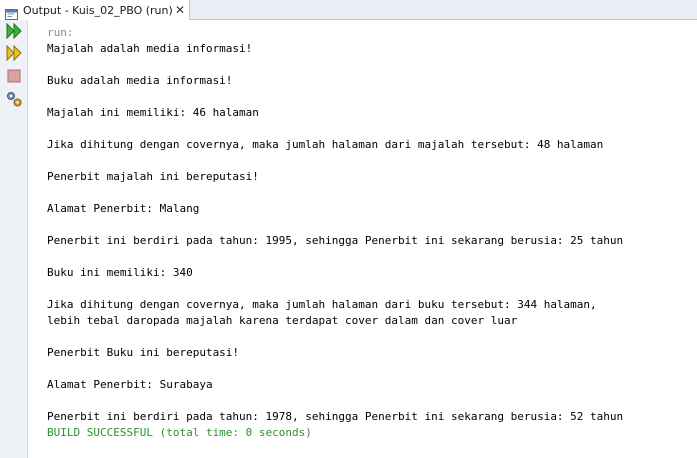 This screenshot has height=458, width=697. I want to click on tab-bar: Output - Kuis_02_PBO (run) ✕, so click(348, 10).